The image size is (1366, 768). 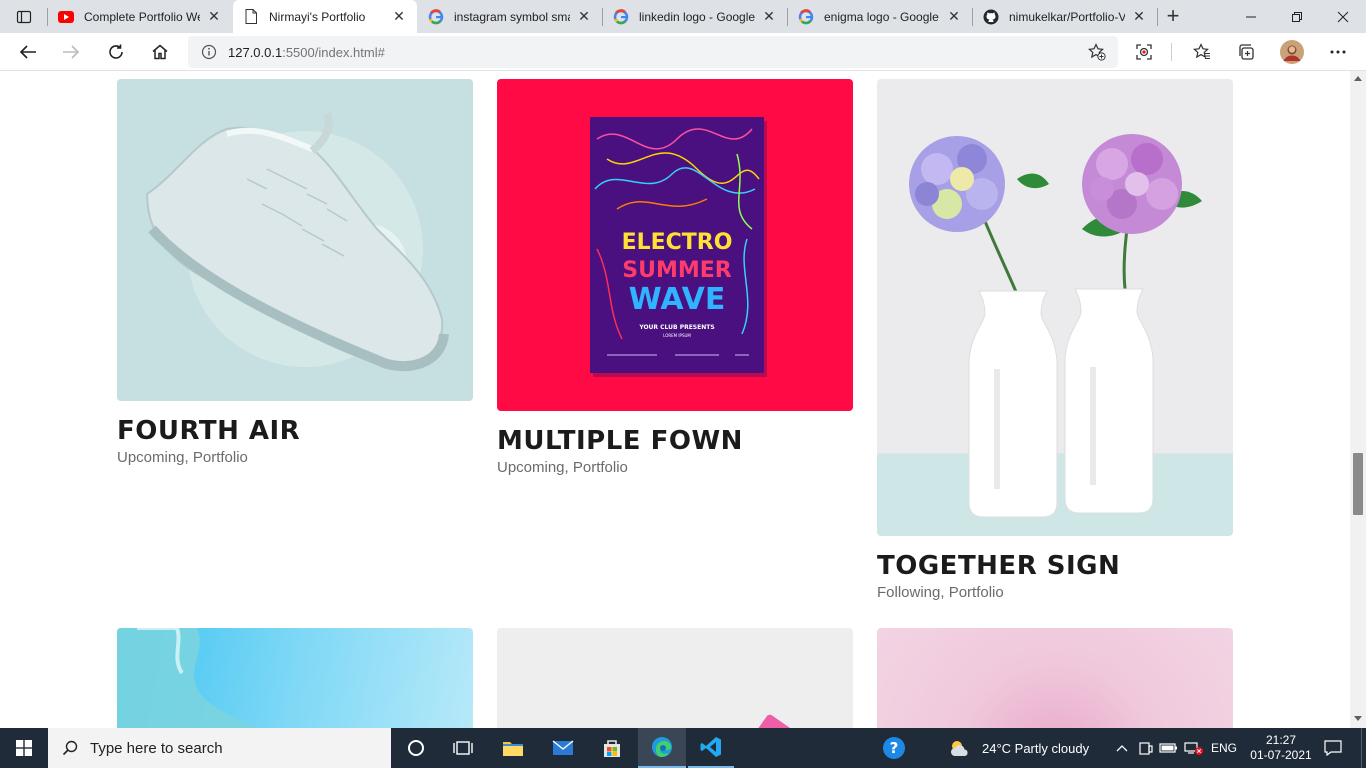 What do you see at coordinates (160, 52) in the screenshot?
I see `home-button` at bounding box center [160, 52].